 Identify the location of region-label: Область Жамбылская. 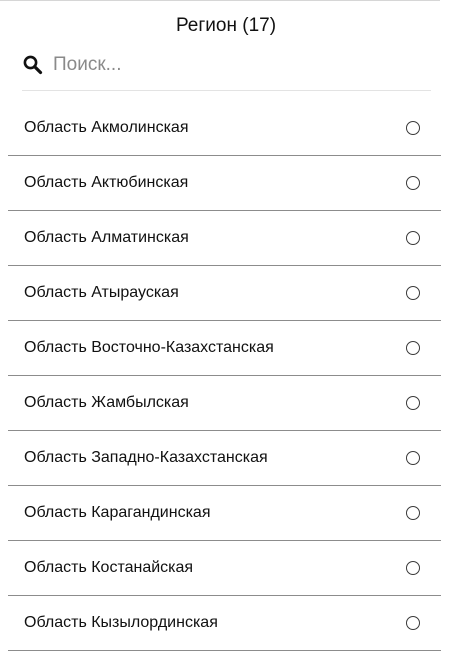
(106, 402).